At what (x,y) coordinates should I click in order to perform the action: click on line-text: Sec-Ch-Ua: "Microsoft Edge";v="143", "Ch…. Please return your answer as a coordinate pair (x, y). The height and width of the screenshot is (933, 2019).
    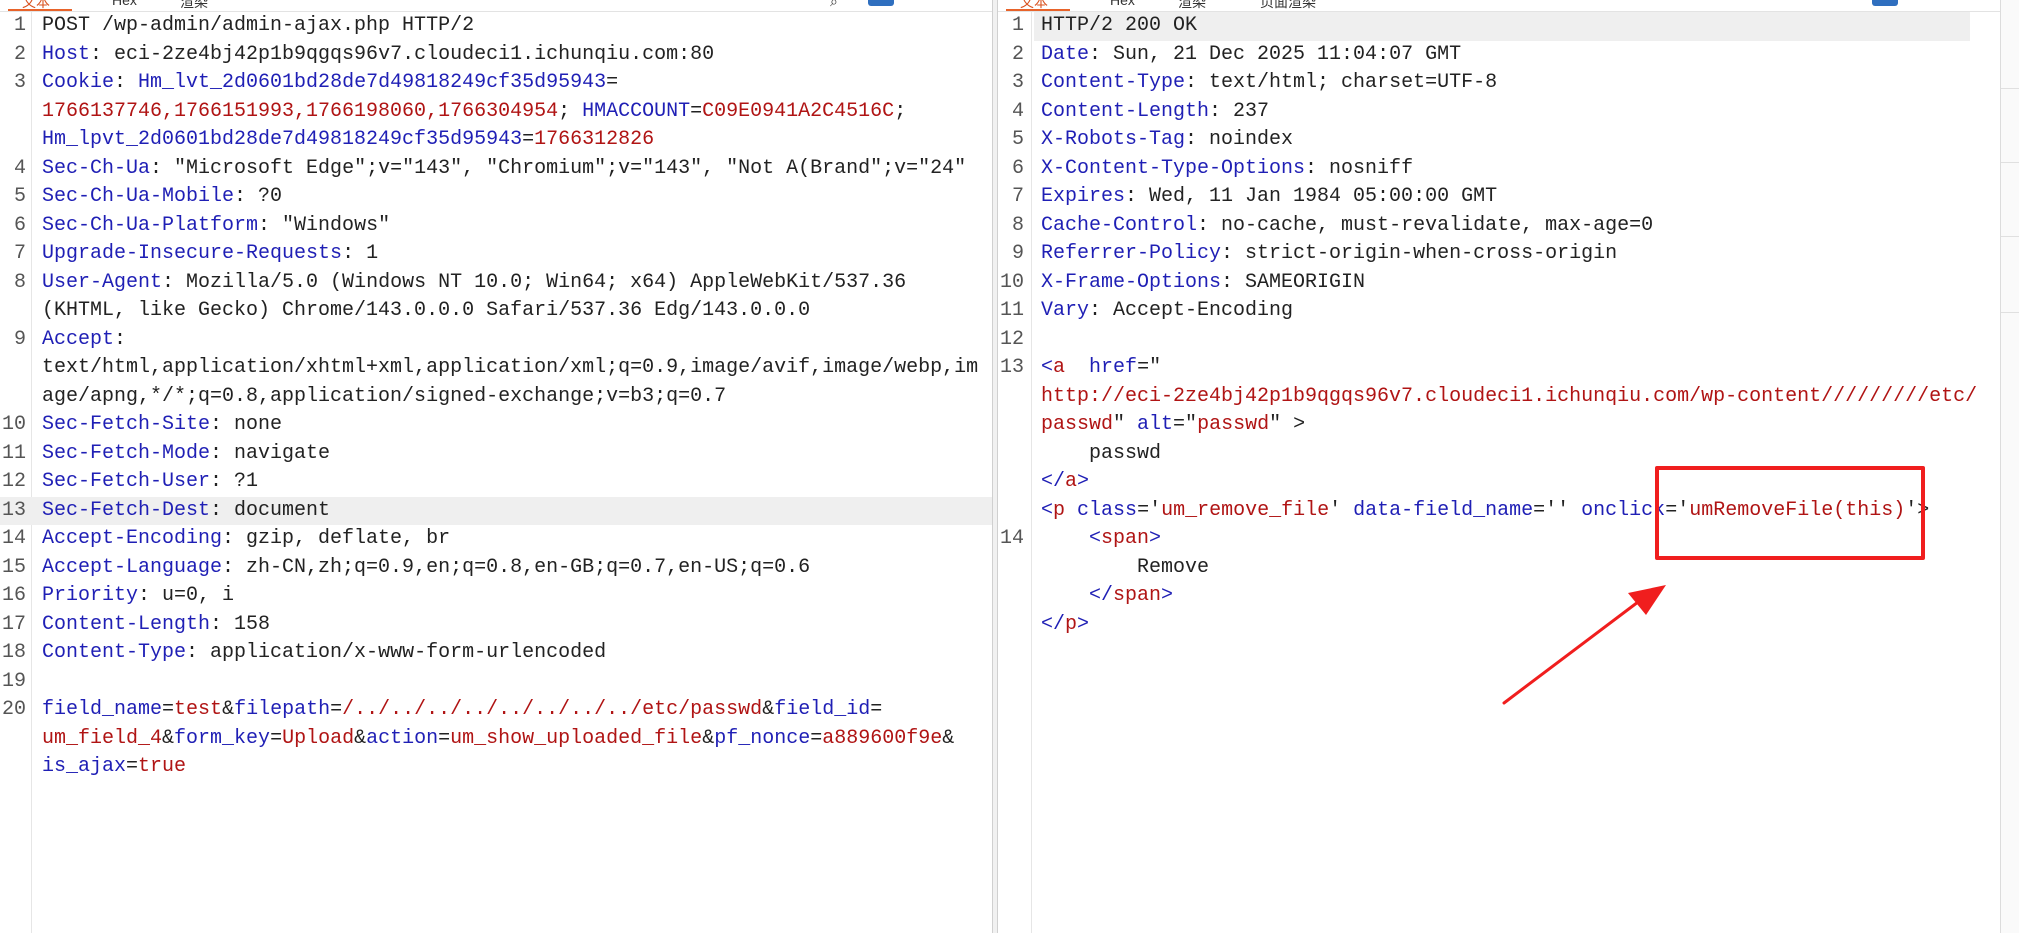
    Looking at the image, I should click on (504, 169).